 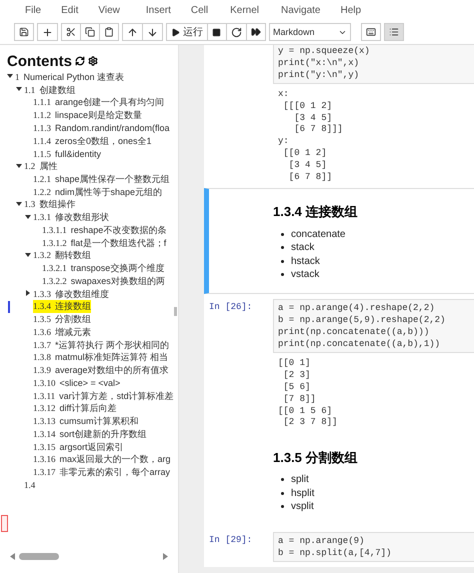 What do you see at coordinates (74, 409) in the screenshot?
I see `toc-entry: 1.3.12 diff计算后向差` at bounding box center [74, 409].